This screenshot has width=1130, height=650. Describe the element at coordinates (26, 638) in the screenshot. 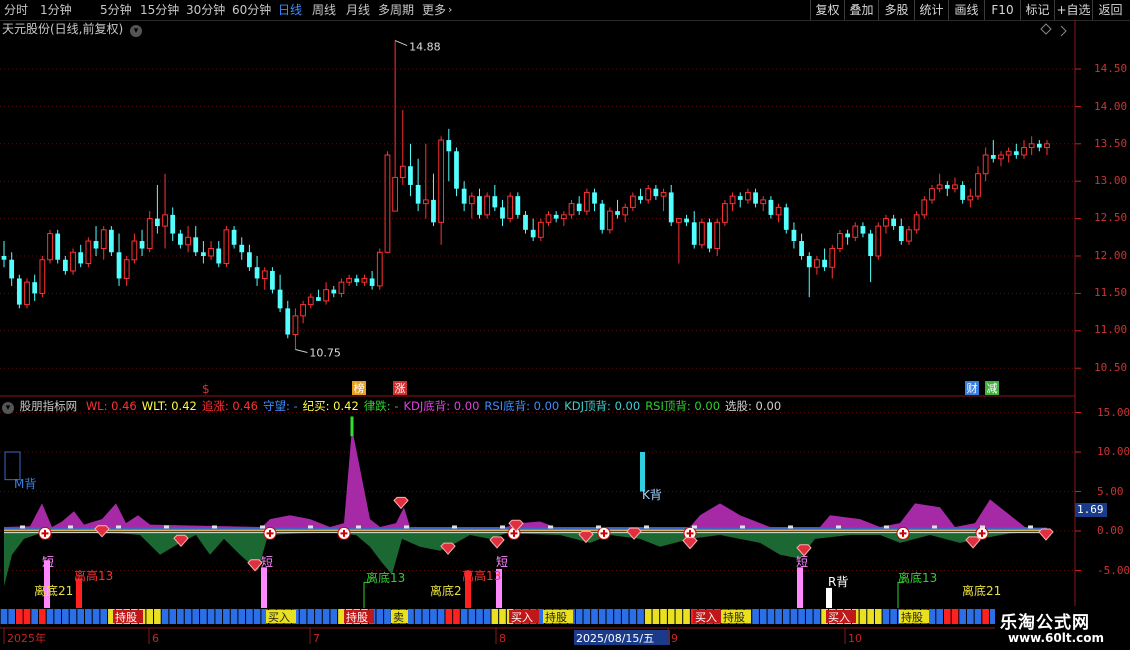

I see `date-label: 2025年` at that location.